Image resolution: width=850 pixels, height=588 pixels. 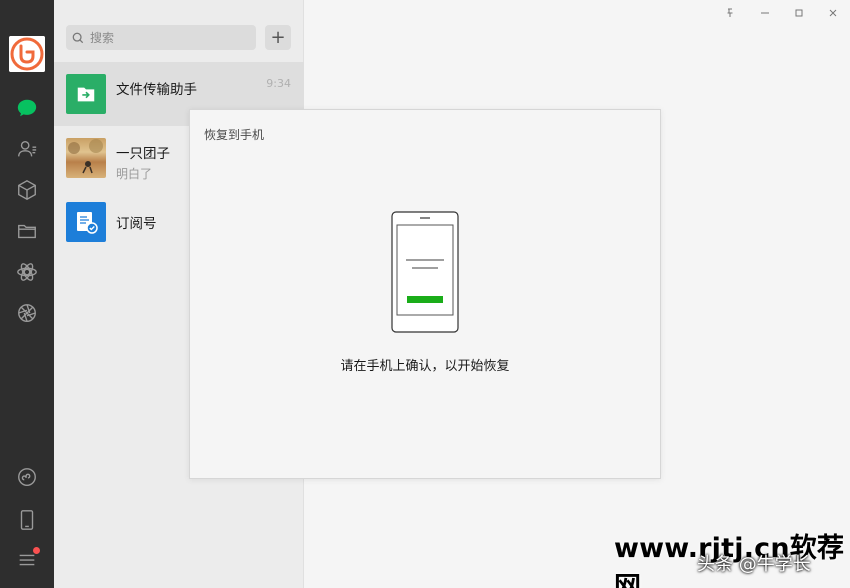 What do you see at coordinates (27, 272) in the screenshot?
I see `moments-icon` at bounding box center [27, 272].